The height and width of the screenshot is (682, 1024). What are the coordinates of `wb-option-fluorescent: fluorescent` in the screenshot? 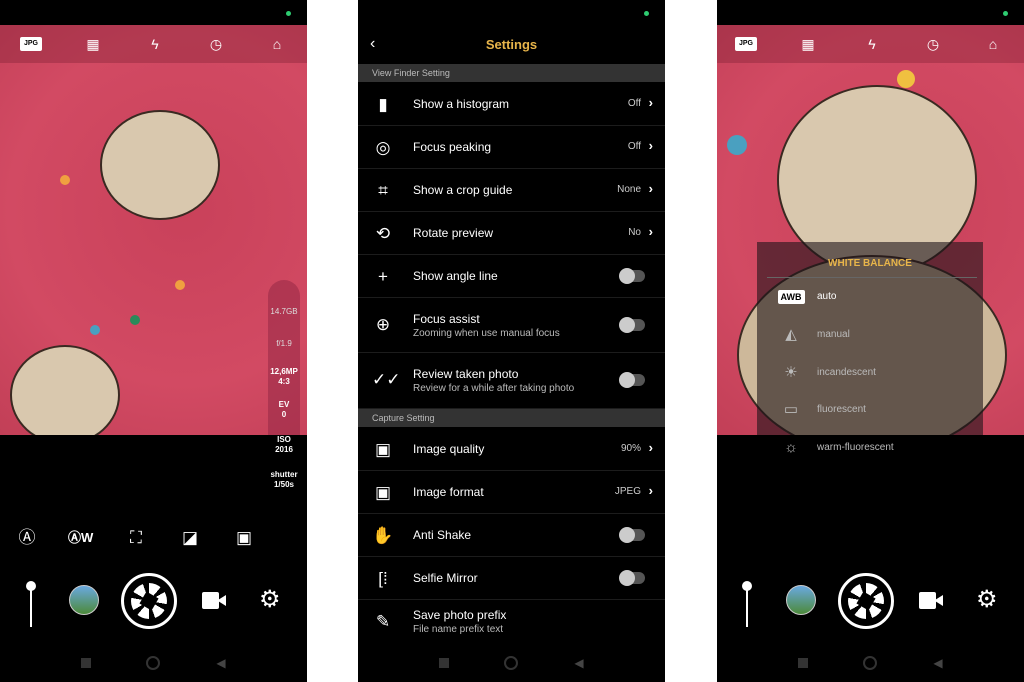 It's located at (841, 409).